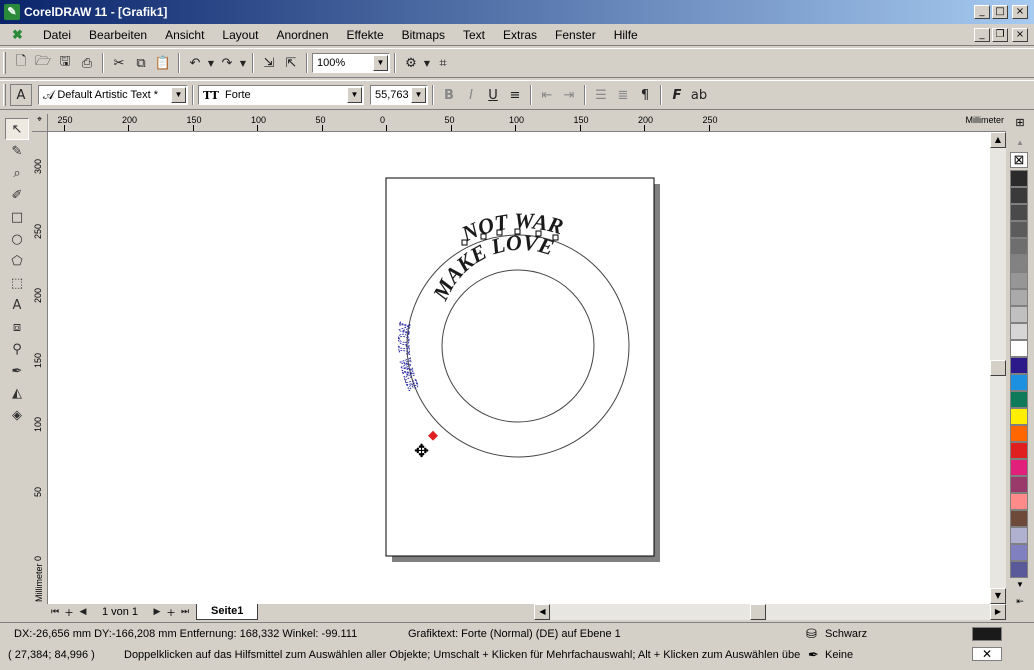 The image size is (1034, 670). What do you see at coordinates (227, 63) in the screenshot?
I see `redo-icon: ↷` at bounding box center [227, 63].